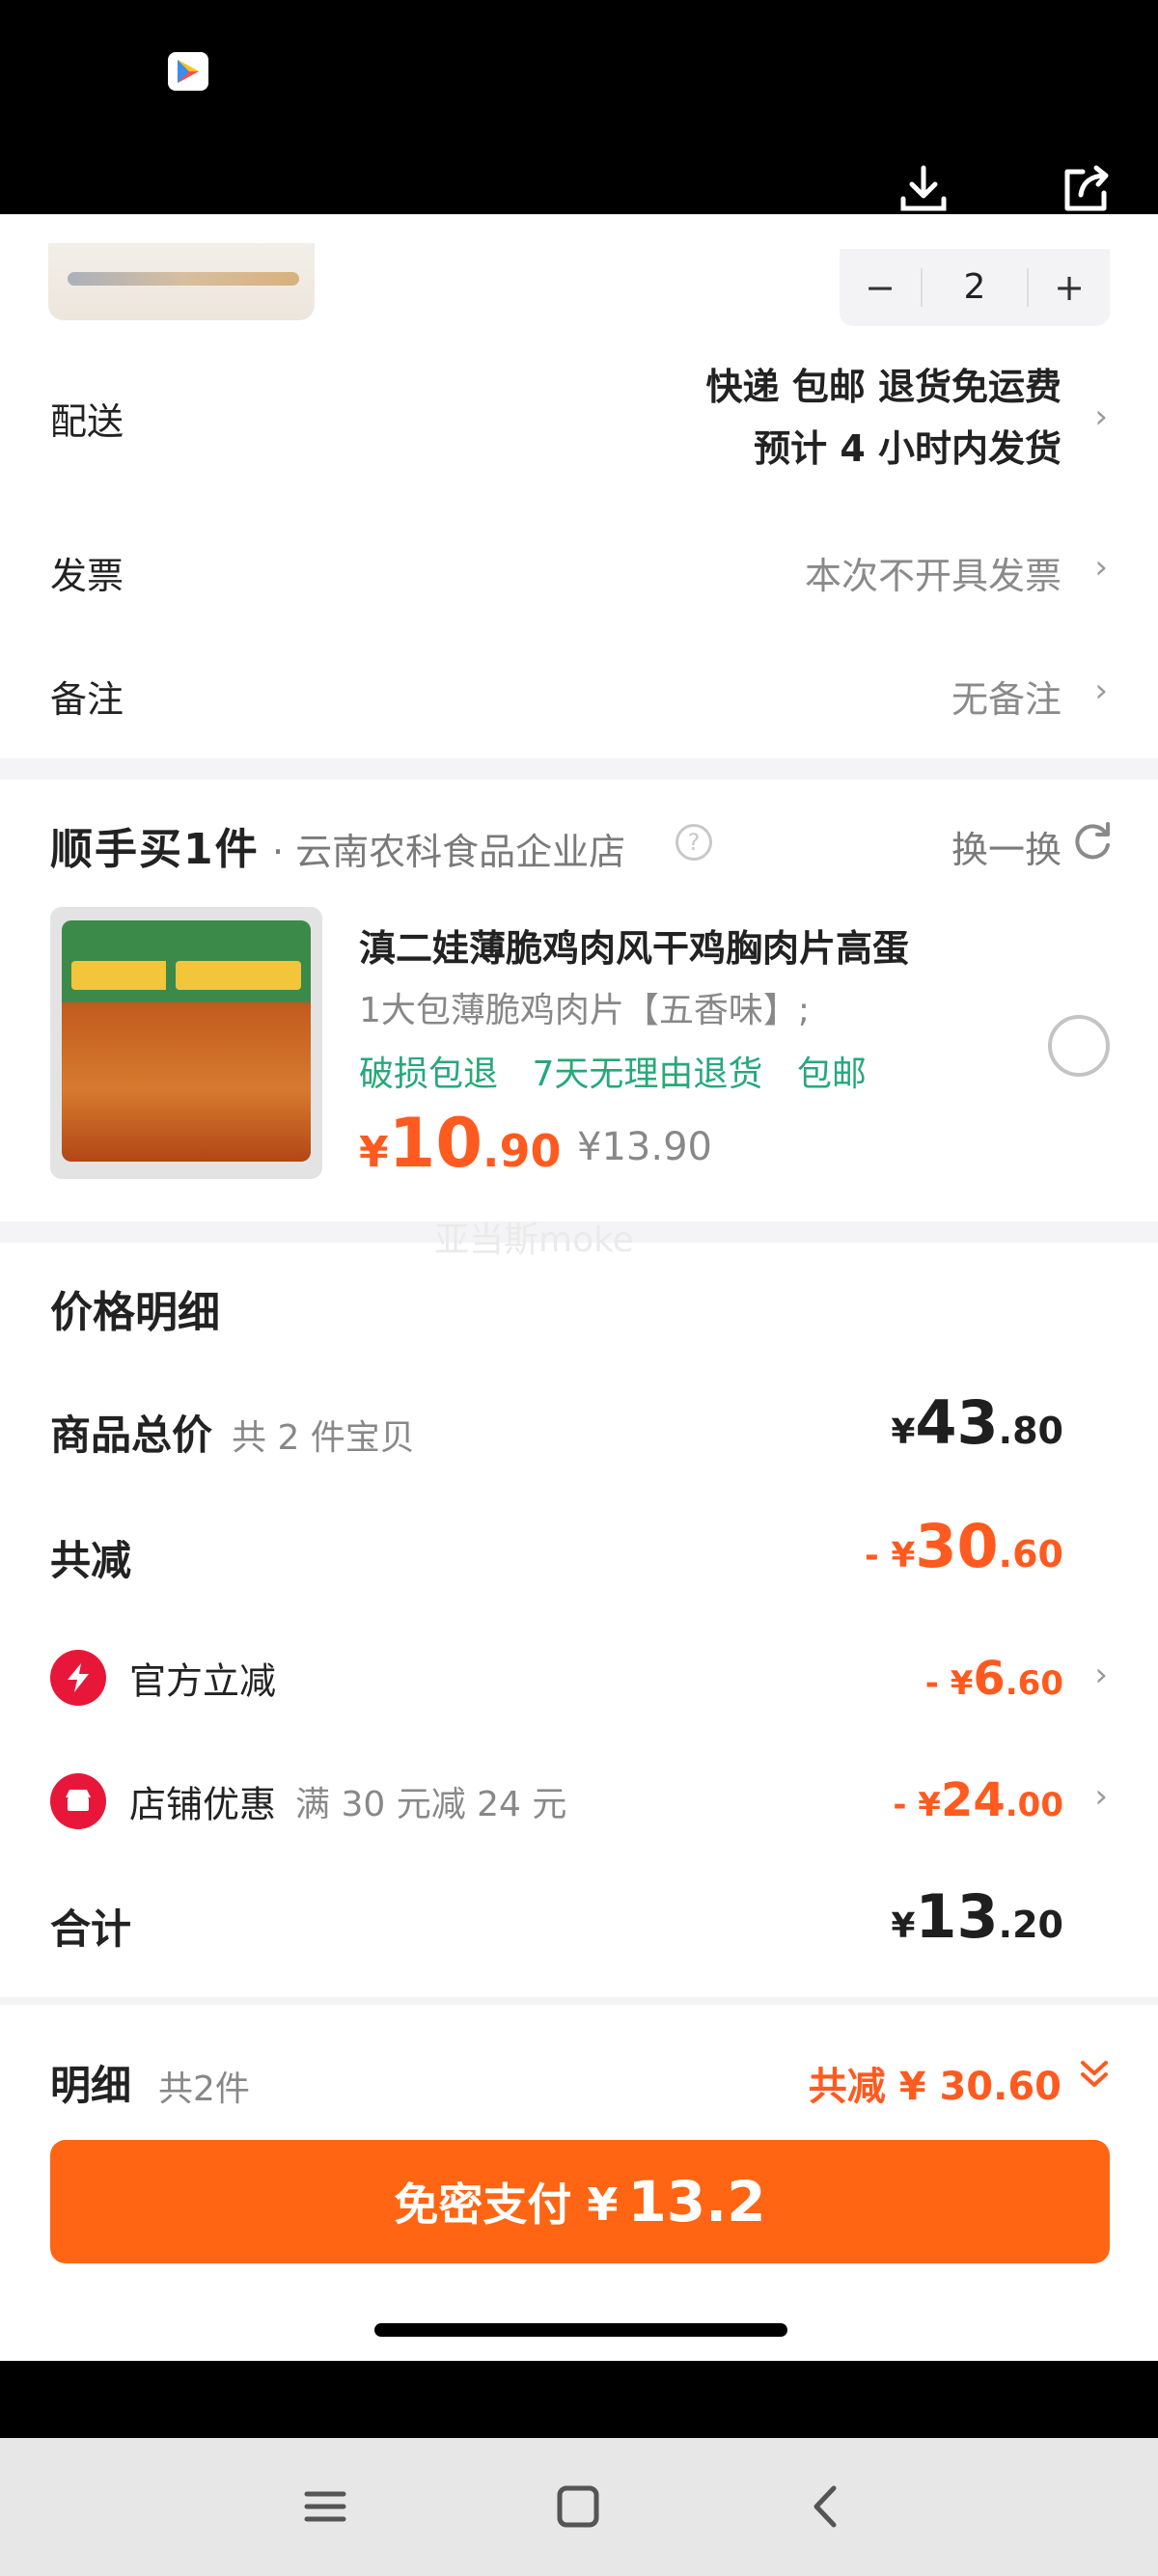 The width and height of the screenshot is (1158, 2576). Describe the element at coordinates (1006, 846) in the screenshot. I see `swap-button: 换一换` at that location.